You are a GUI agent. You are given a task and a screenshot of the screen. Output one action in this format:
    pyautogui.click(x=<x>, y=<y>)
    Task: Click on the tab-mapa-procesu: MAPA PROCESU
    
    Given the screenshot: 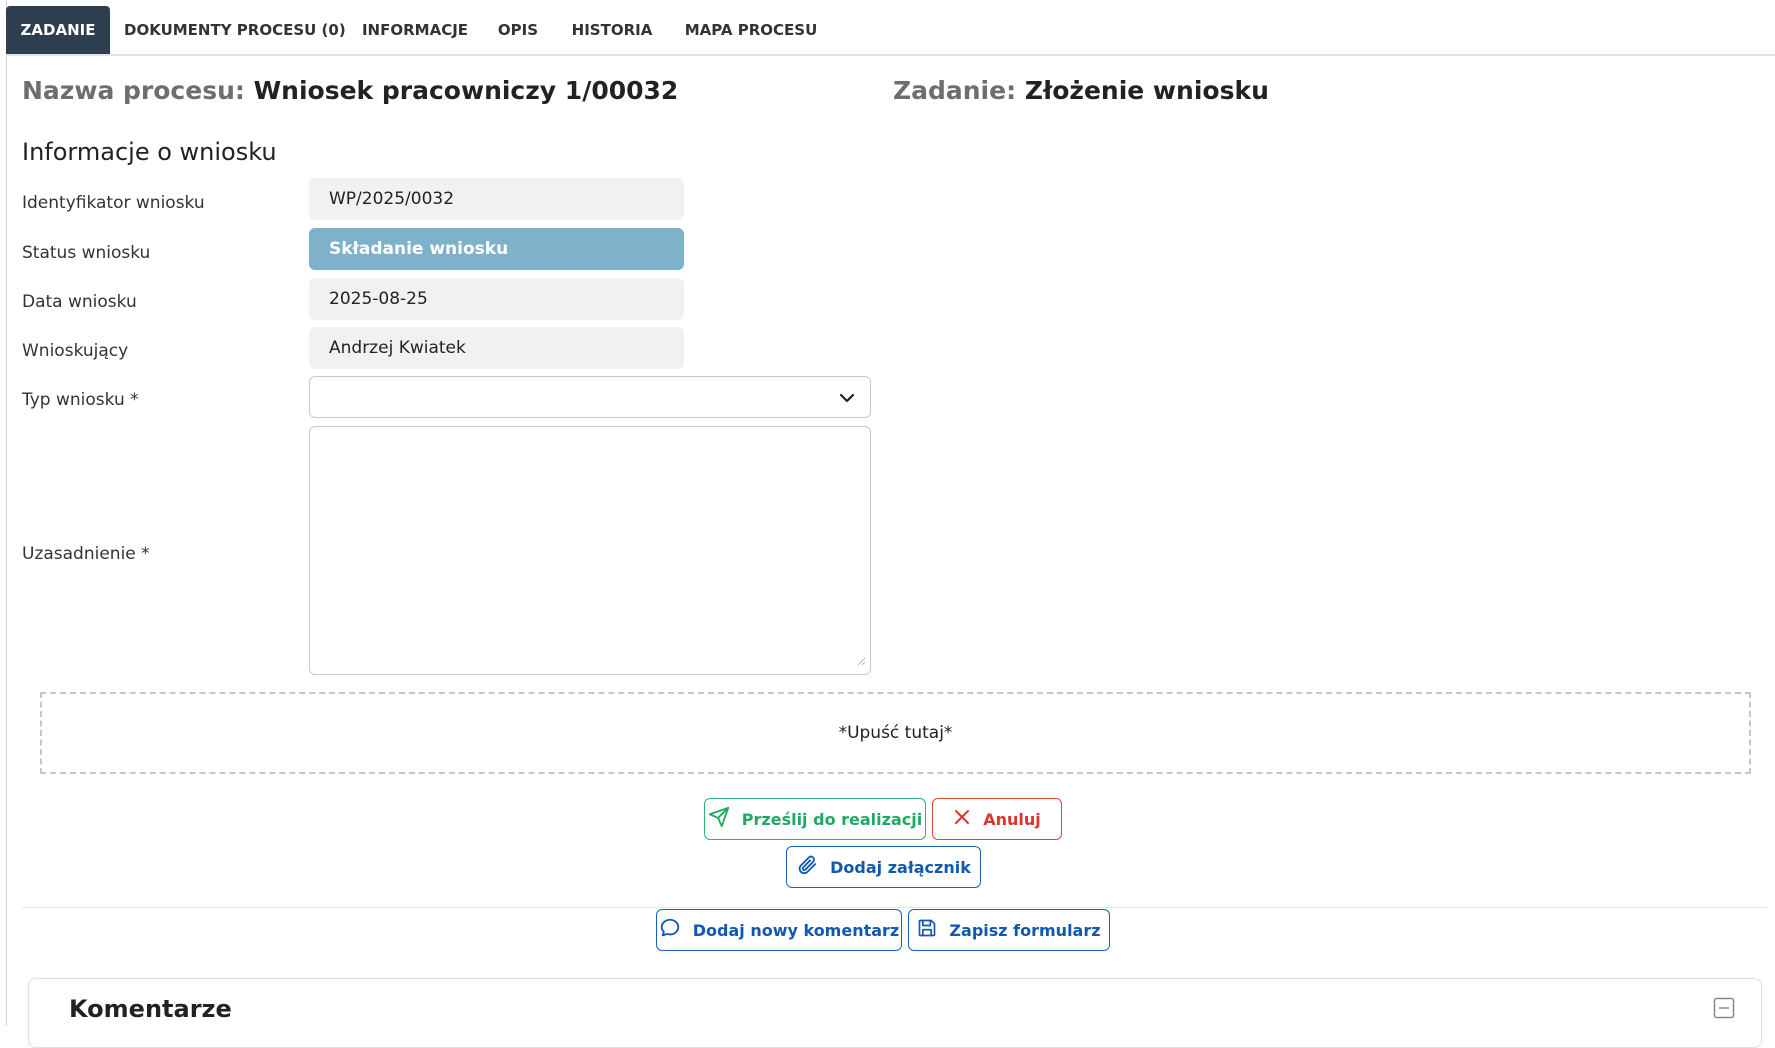 What is the action you would take?
    pyautogui.click(x=751, y=30)
    